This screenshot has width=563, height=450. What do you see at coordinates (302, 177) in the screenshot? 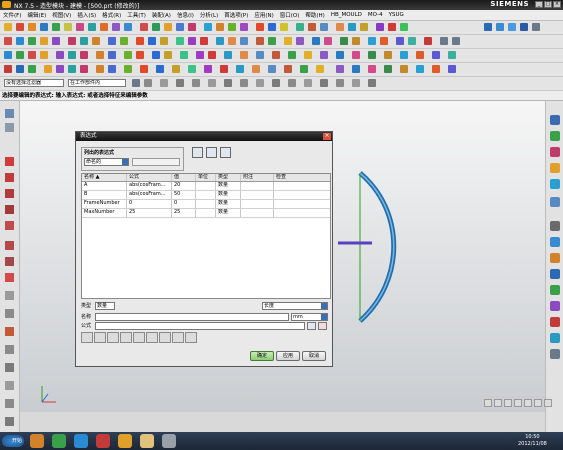
I see `col-check: 检查` at bounding box center [302, 177].